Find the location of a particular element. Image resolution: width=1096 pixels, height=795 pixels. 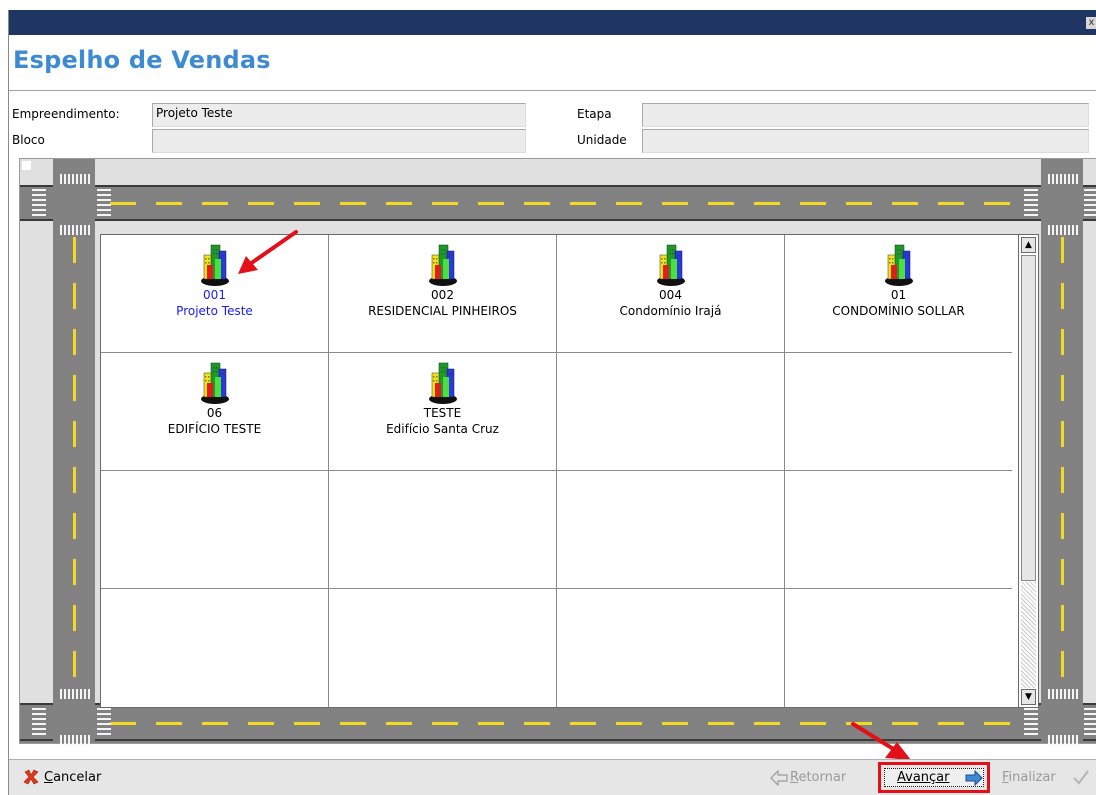

retornar-label: etornar is located at coordinates (822, 777).